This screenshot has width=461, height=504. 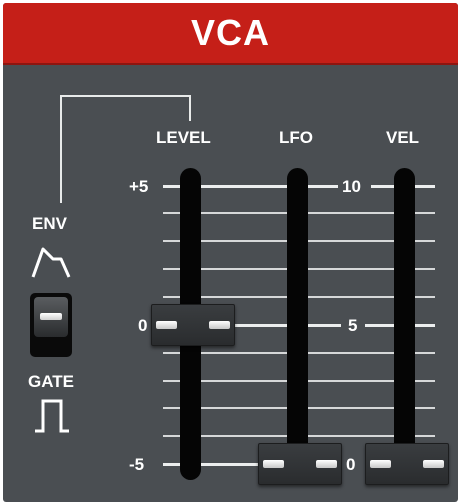 I want to click on vel-slider-handle, so click(x=407, y=464).